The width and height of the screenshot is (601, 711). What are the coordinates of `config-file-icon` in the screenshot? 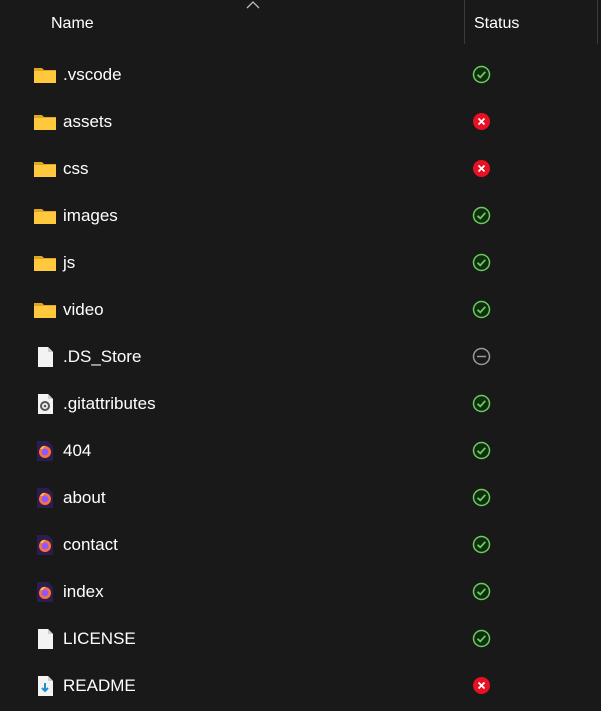 It's located at (45, 404).